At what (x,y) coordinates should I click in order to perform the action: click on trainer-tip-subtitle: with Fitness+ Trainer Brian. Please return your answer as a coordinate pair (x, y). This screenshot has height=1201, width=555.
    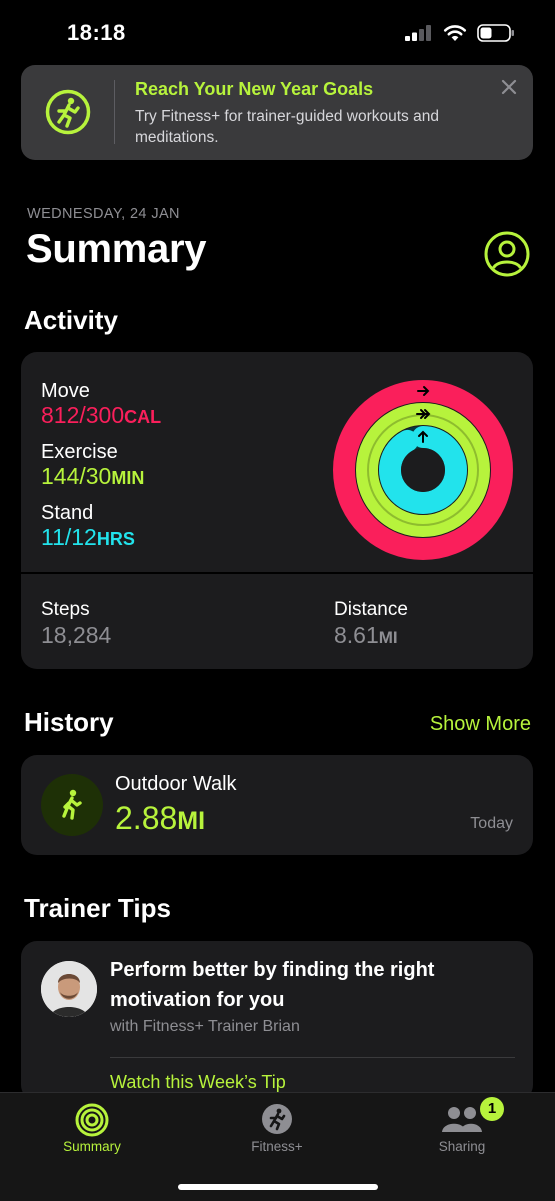
    Looking at the image, I should click on (205, 1026).